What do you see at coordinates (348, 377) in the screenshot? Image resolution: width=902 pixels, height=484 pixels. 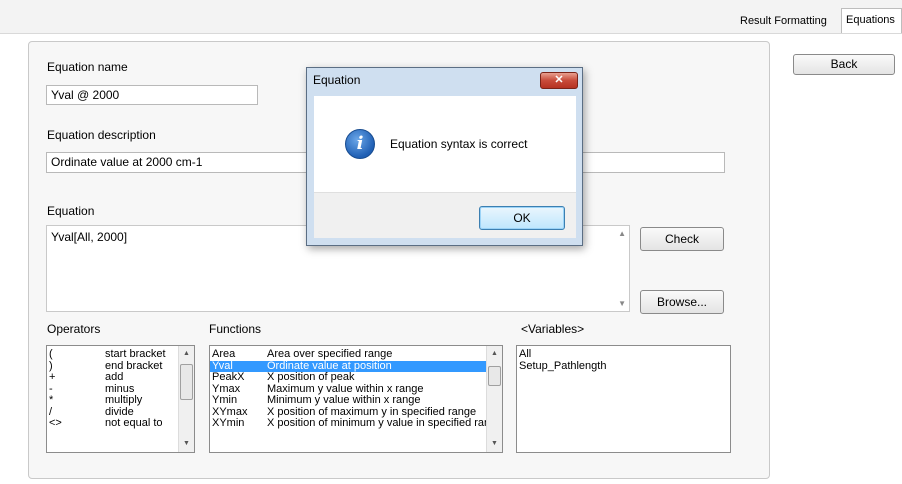 I see `list-item: PeakX X position of peak` at bounding box center [348, 377].